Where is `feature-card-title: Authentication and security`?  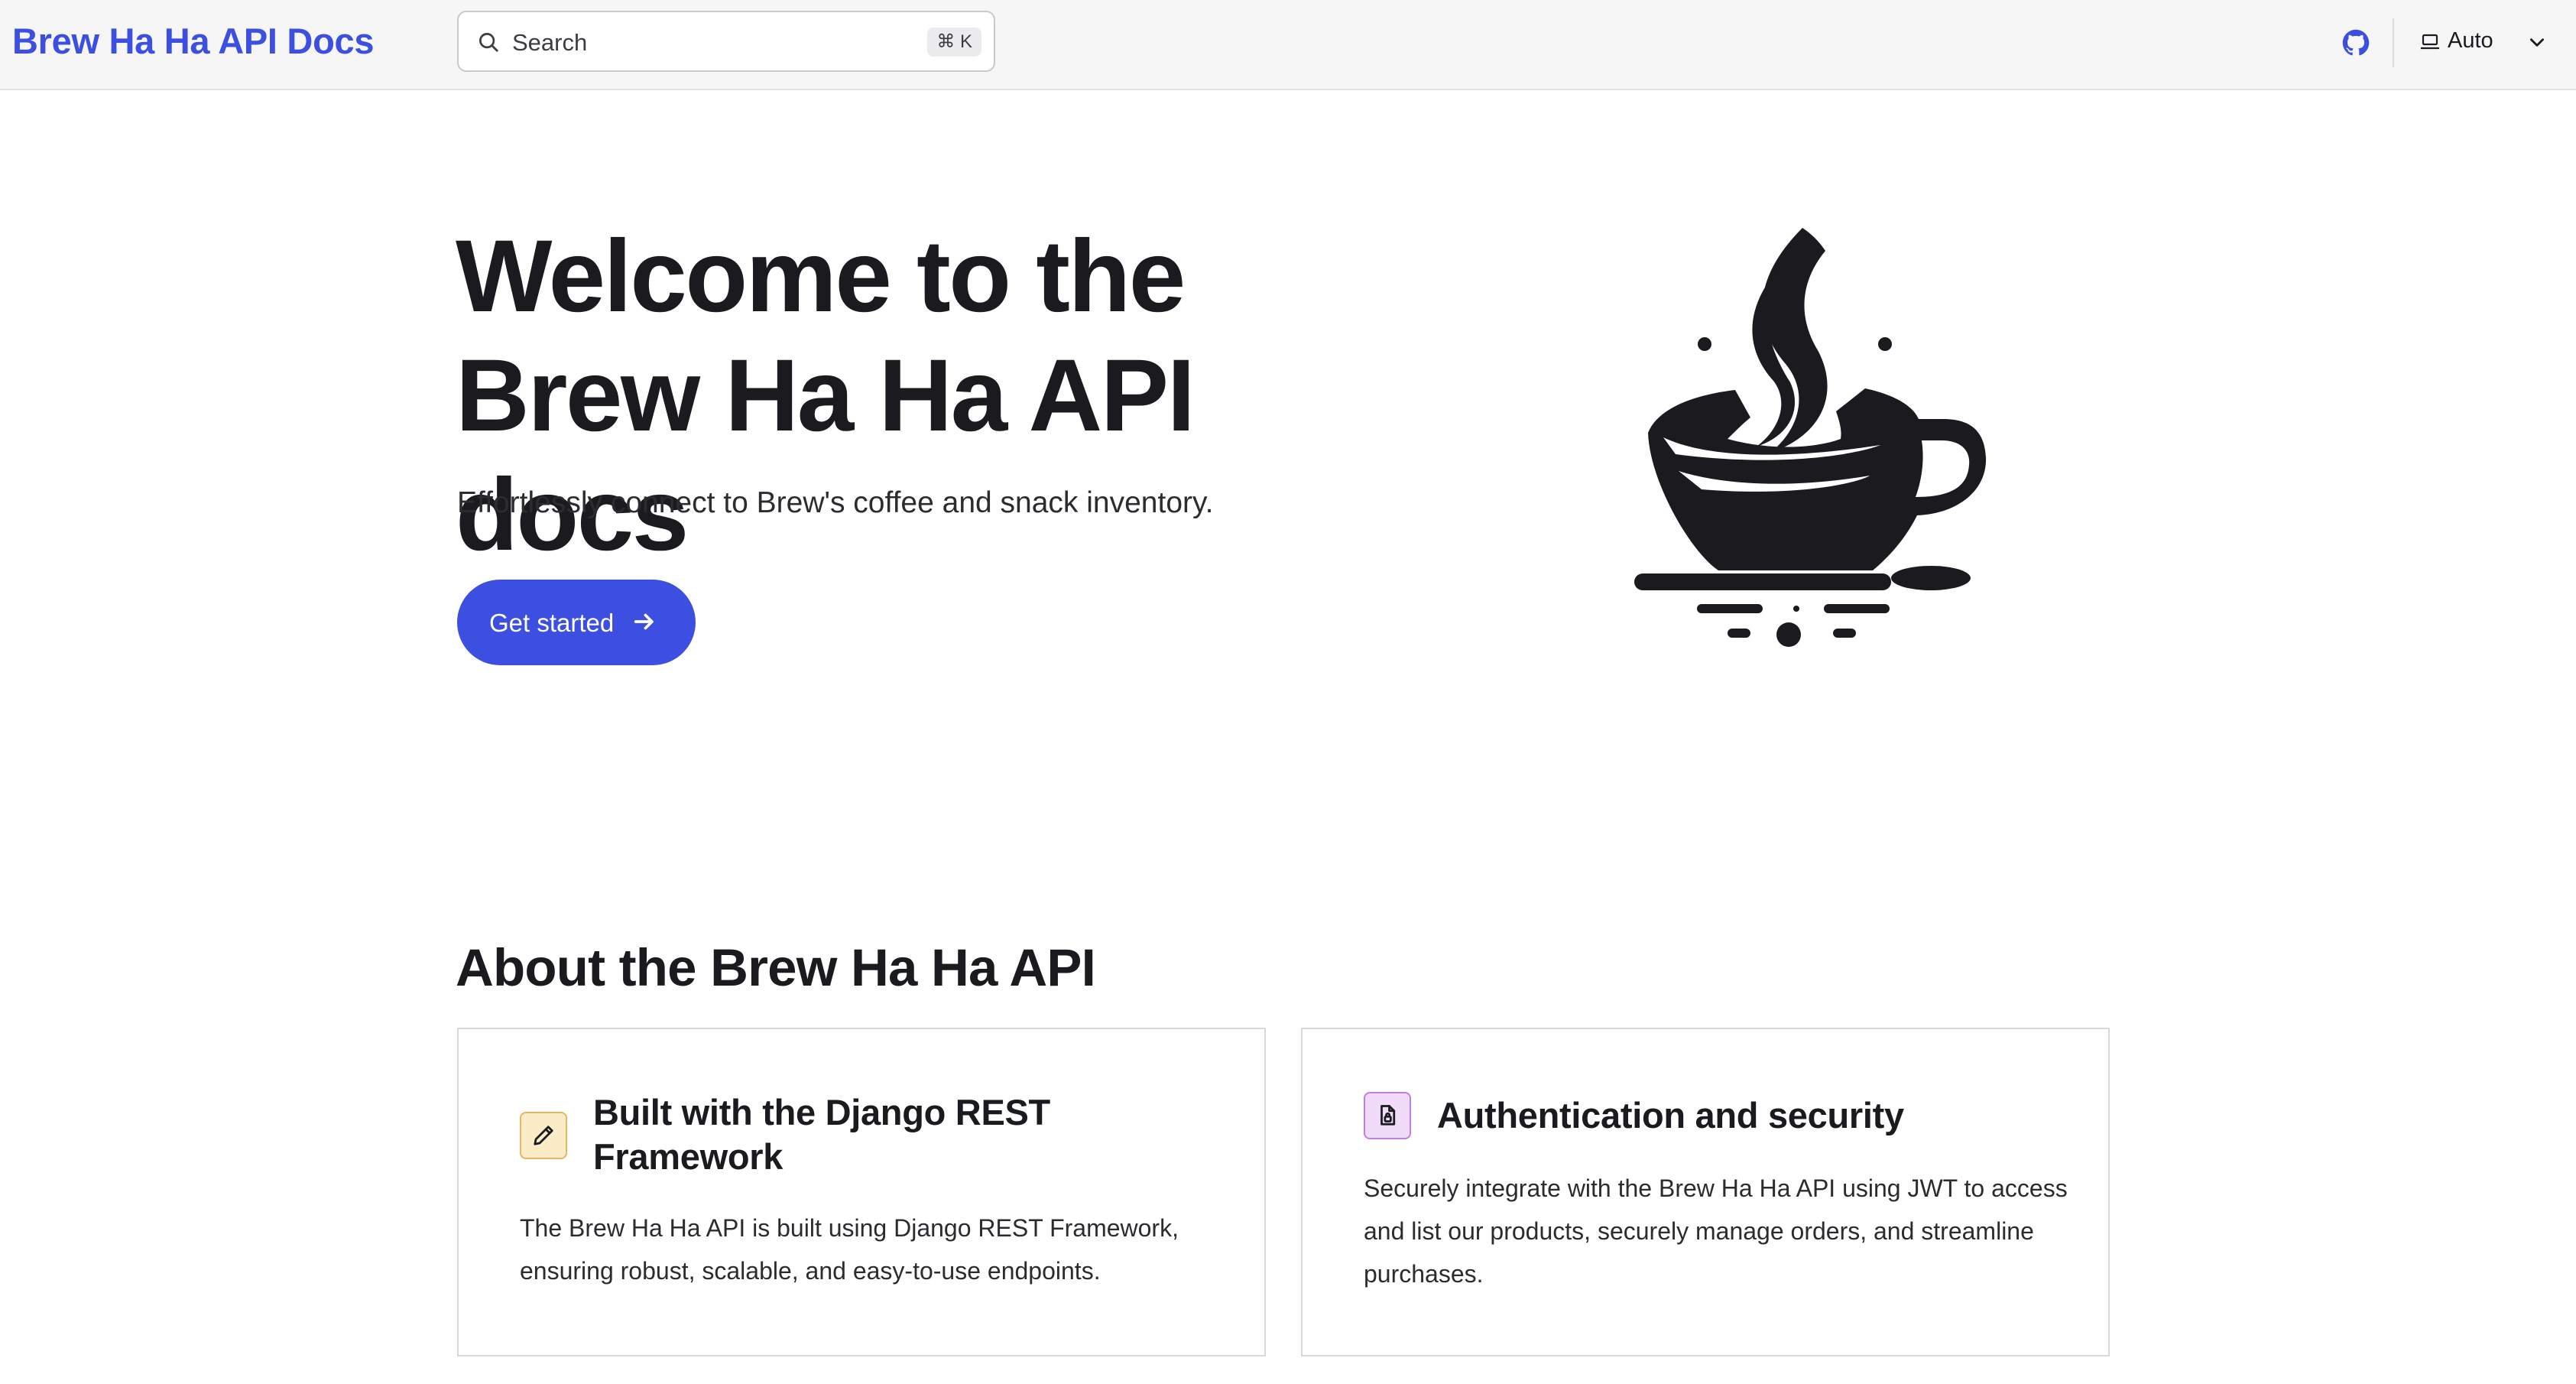
feature-card-title: Authentication and security is located at coordinates (1671, 1115).